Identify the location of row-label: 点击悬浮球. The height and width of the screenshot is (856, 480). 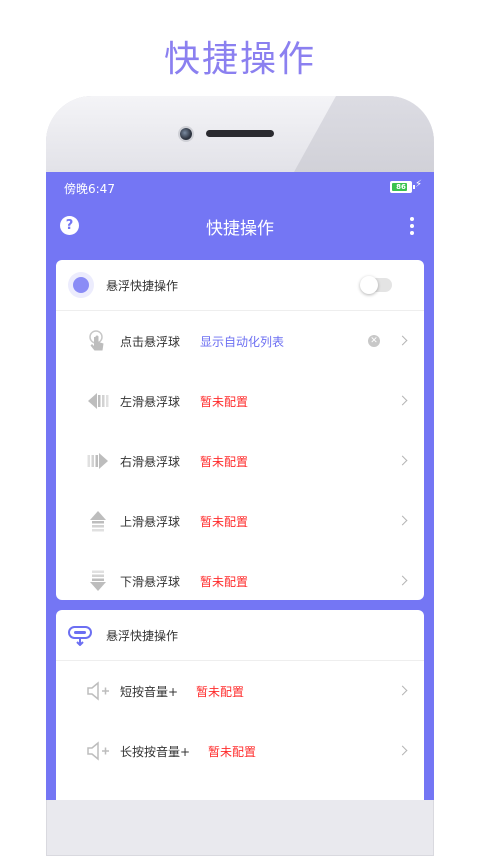
(150, 342).